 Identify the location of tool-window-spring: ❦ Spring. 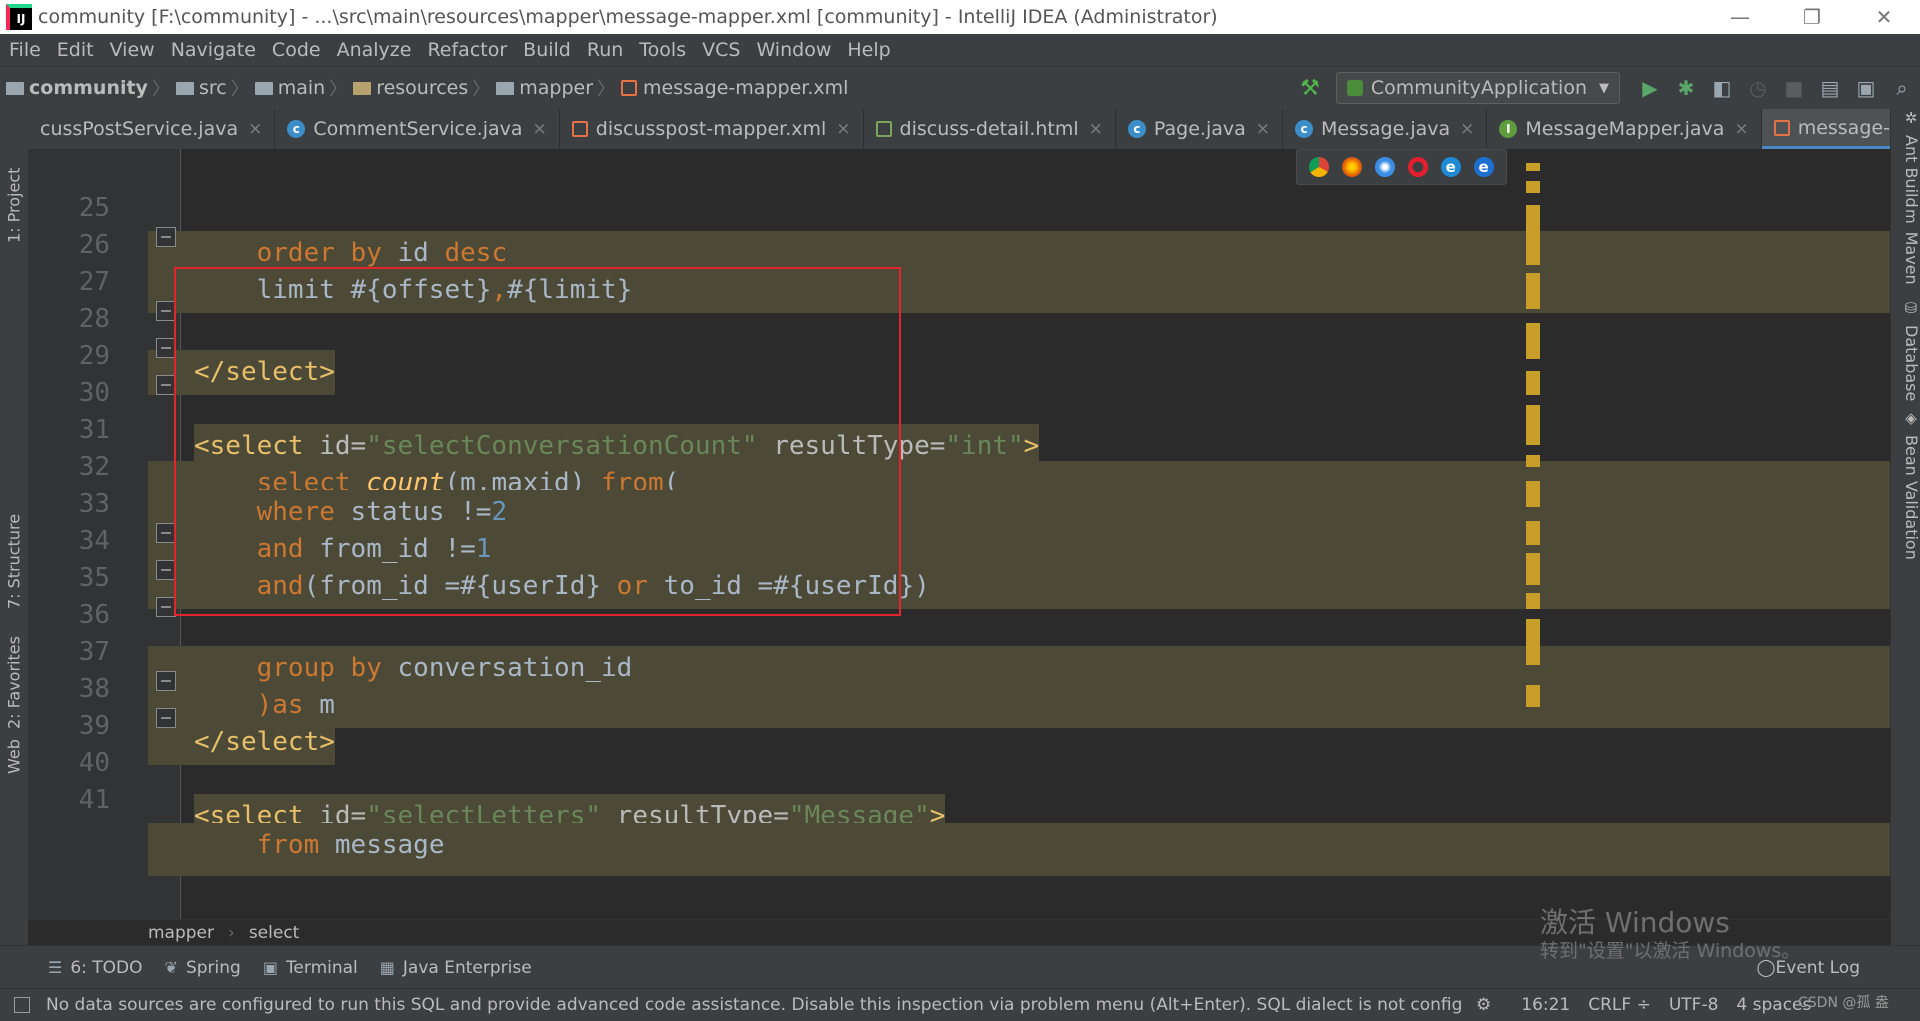
(203, 968).